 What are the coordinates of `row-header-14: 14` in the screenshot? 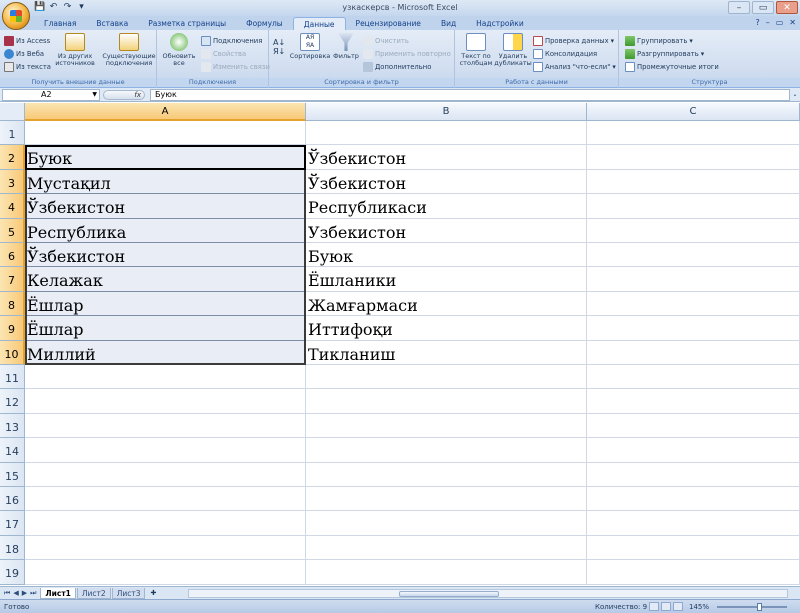 It's located at (12, 450).